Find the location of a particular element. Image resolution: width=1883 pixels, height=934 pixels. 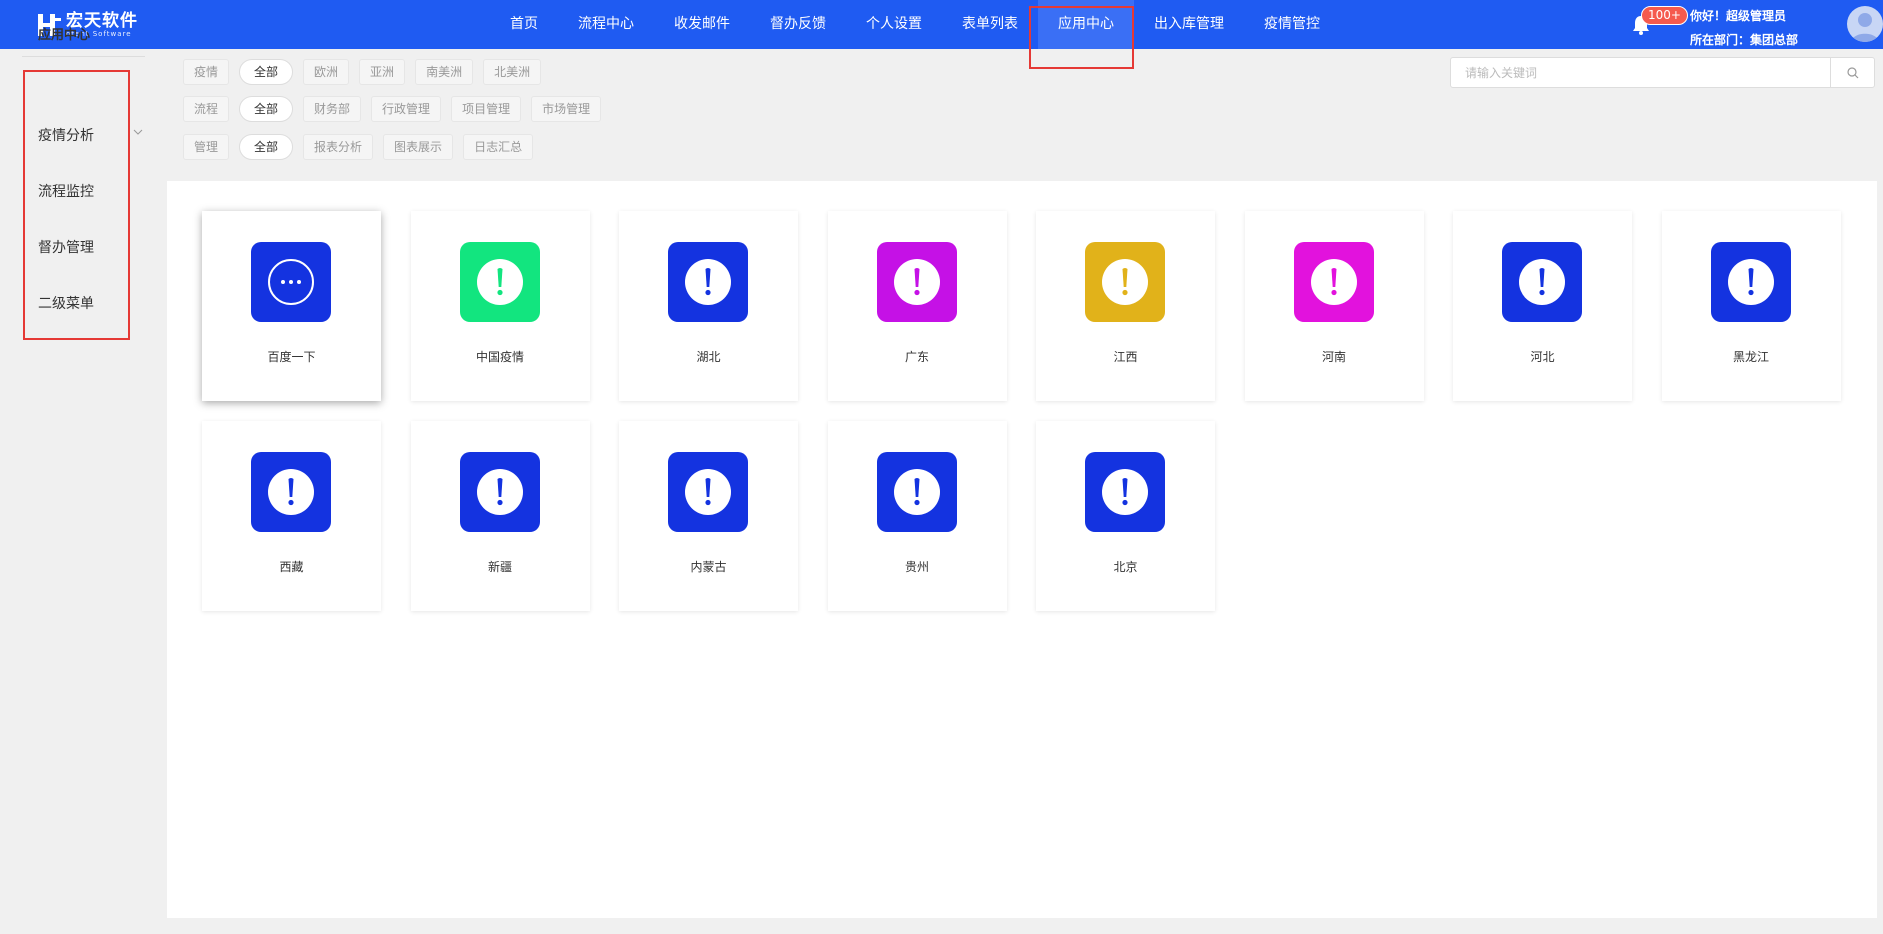

search-box is located at coordinates (1662, 72).